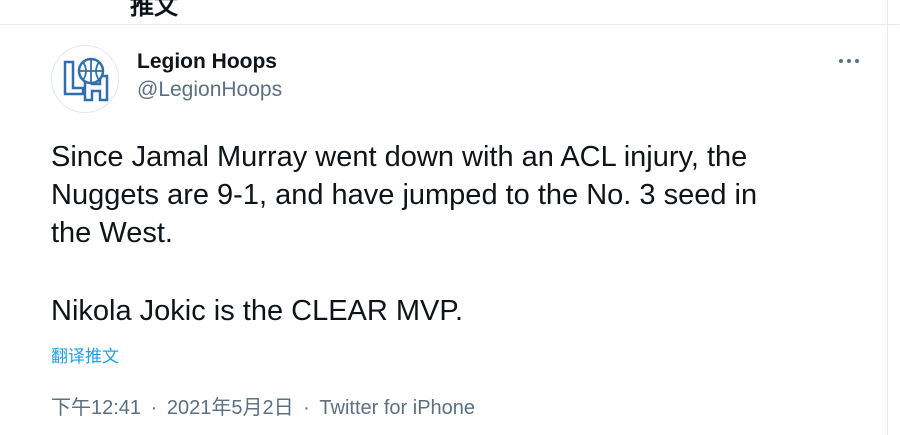  What do you see at coordinates (85, 354) in the screenshot?
I see `translate-tweet-link: 翻译推文` at bounding box center [85, 354].